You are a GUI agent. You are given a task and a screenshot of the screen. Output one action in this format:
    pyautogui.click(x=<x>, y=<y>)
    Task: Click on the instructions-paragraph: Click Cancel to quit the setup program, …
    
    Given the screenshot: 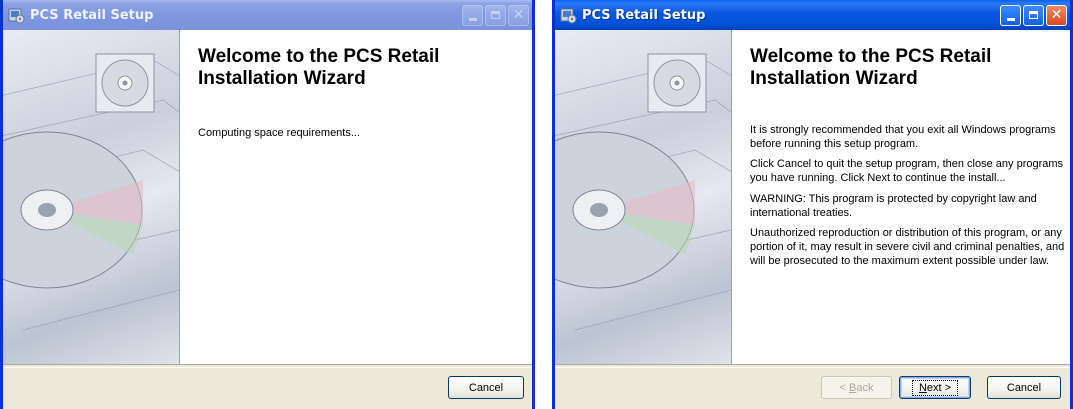 What is the action you would take?
    pyautogui.click(x=907, y=171)
    